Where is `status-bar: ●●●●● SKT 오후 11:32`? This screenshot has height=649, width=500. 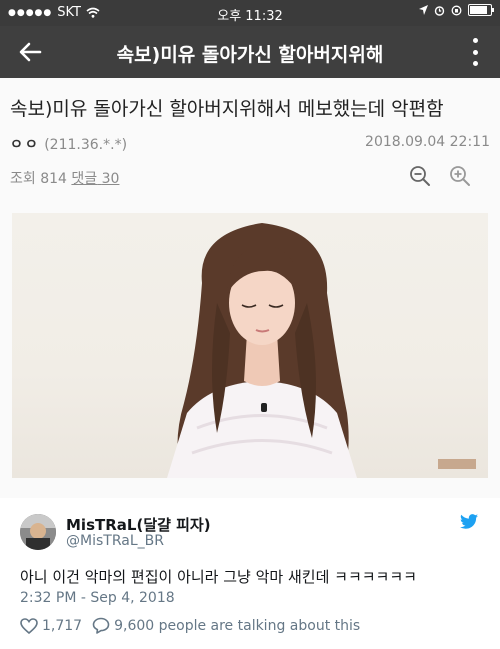
status-bar: ●●●●● SKT 오후 11:32 is located at coordinates (250, 13).